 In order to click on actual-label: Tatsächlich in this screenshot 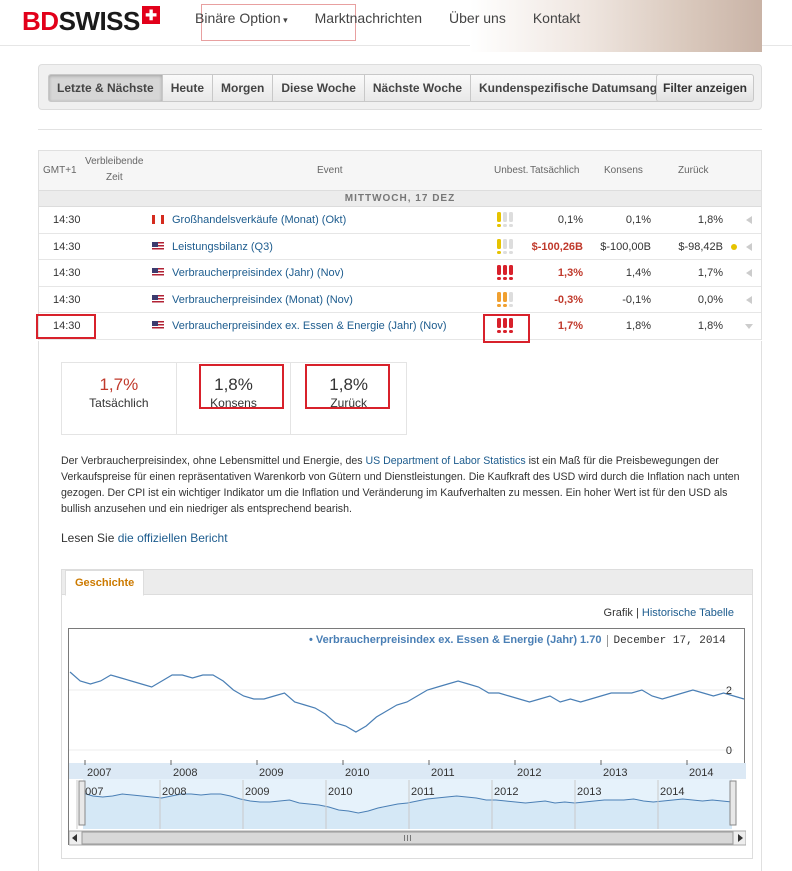, I will do `click(119, 403)`.